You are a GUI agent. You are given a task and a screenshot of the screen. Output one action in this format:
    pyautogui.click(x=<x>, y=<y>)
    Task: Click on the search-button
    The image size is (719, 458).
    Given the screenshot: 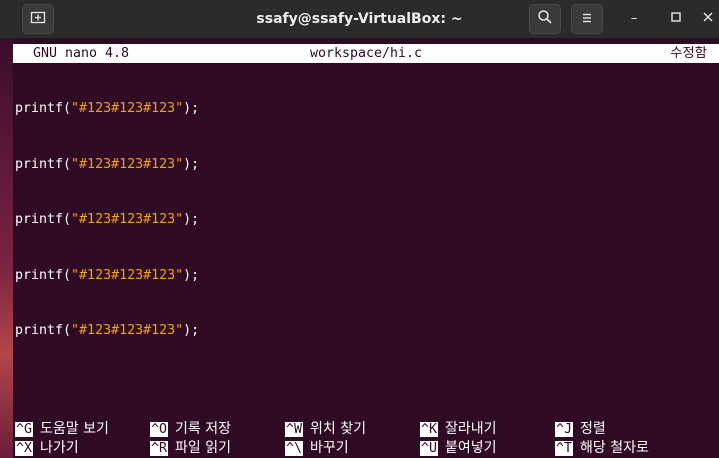 What is the action you would take?
    pyautogui.click(x=545, y=19)
    